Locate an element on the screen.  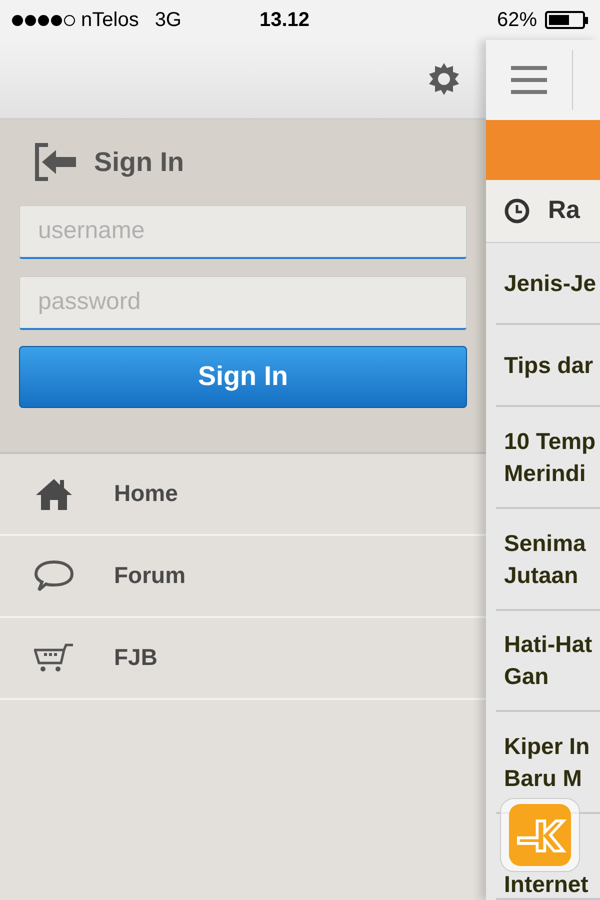
article-title: 10 Temp Merindi is located at coordinates (552, 456).